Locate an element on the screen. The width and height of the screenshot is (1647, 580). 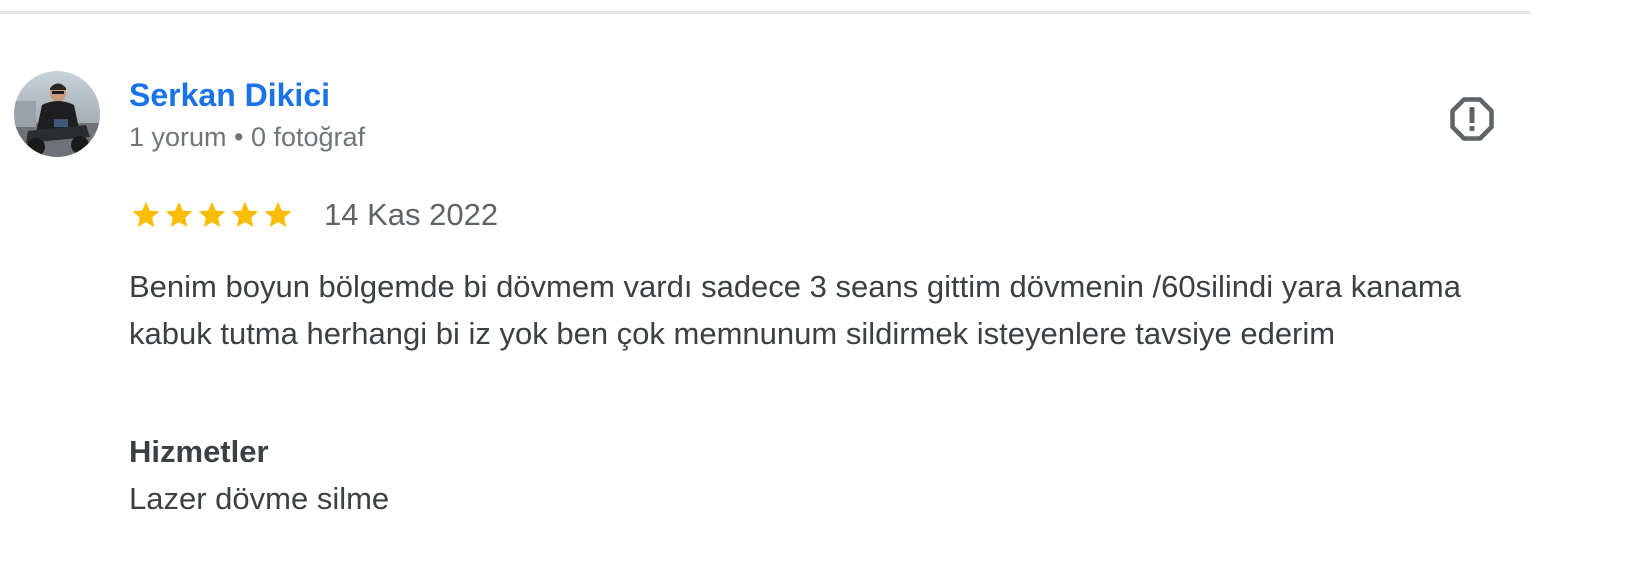
review-date: 14 Kas 2022 is located at coordinates (411, 214).